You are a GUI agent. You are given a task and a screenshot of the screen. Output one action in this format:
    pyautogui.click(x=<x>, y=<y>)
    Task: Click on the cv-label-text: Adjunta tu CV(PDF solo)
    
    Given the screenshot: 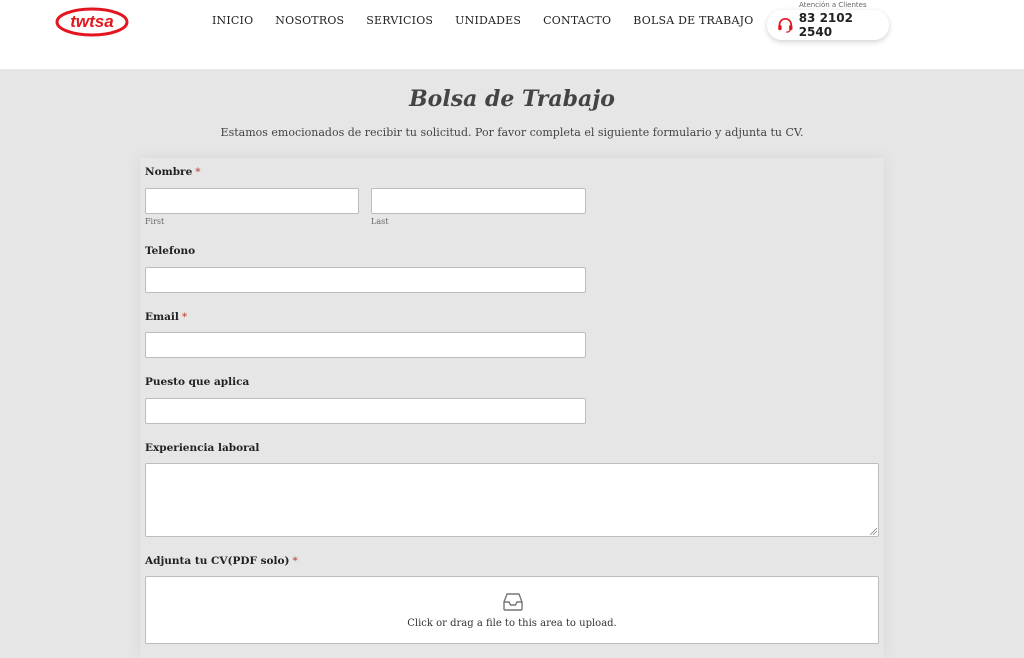 What is the action you would take?
    pyautogui.click(x=217, y=561)
    